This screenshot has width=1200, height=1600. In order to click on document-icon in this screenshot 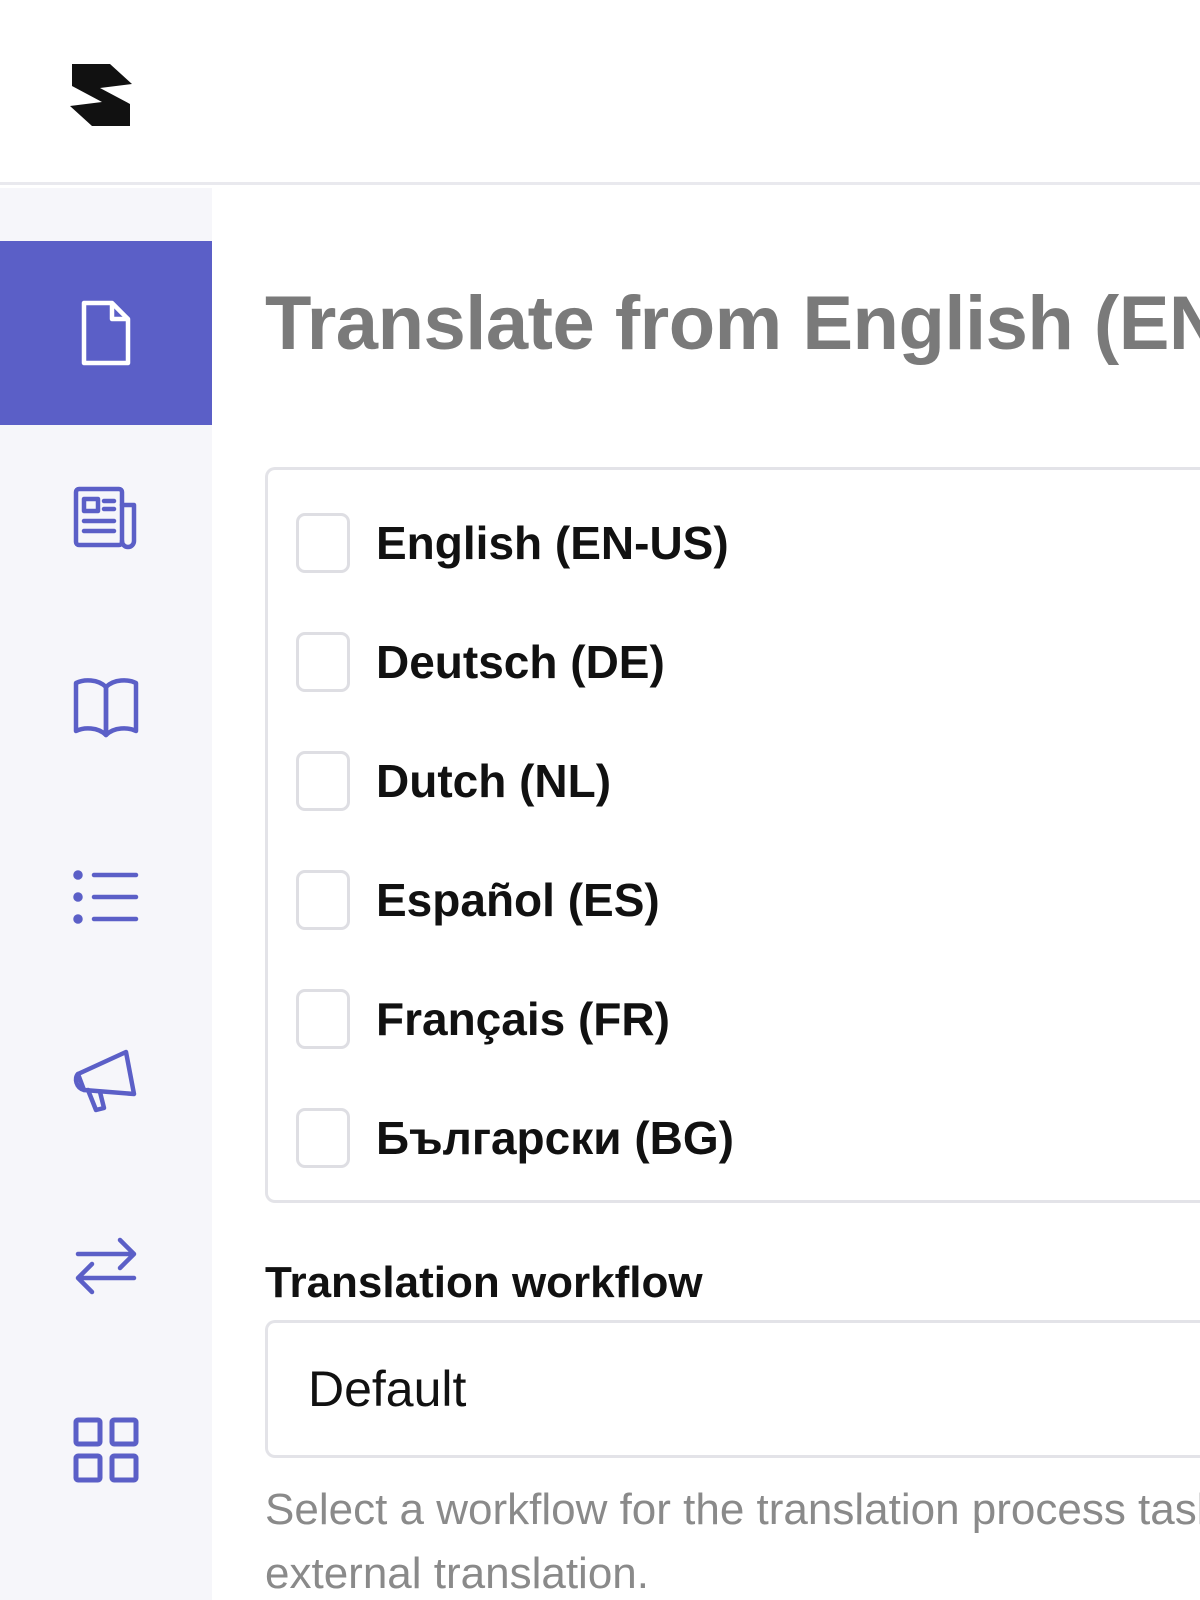, I will do `click(106, 333)`.